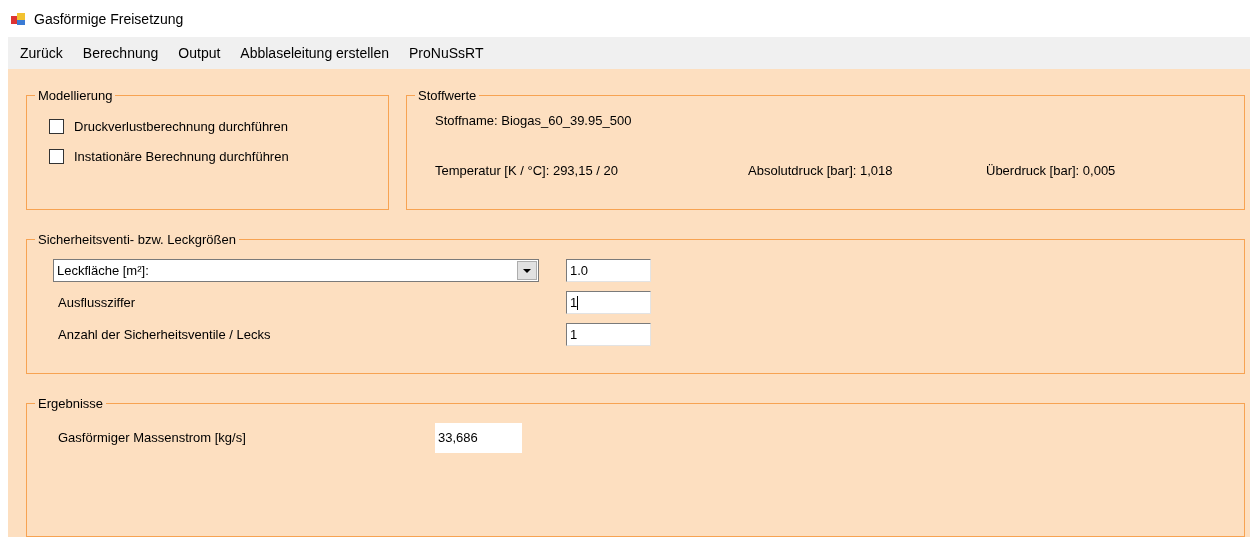  I want to click on menu-item: Berechnung, so click(122, 53).